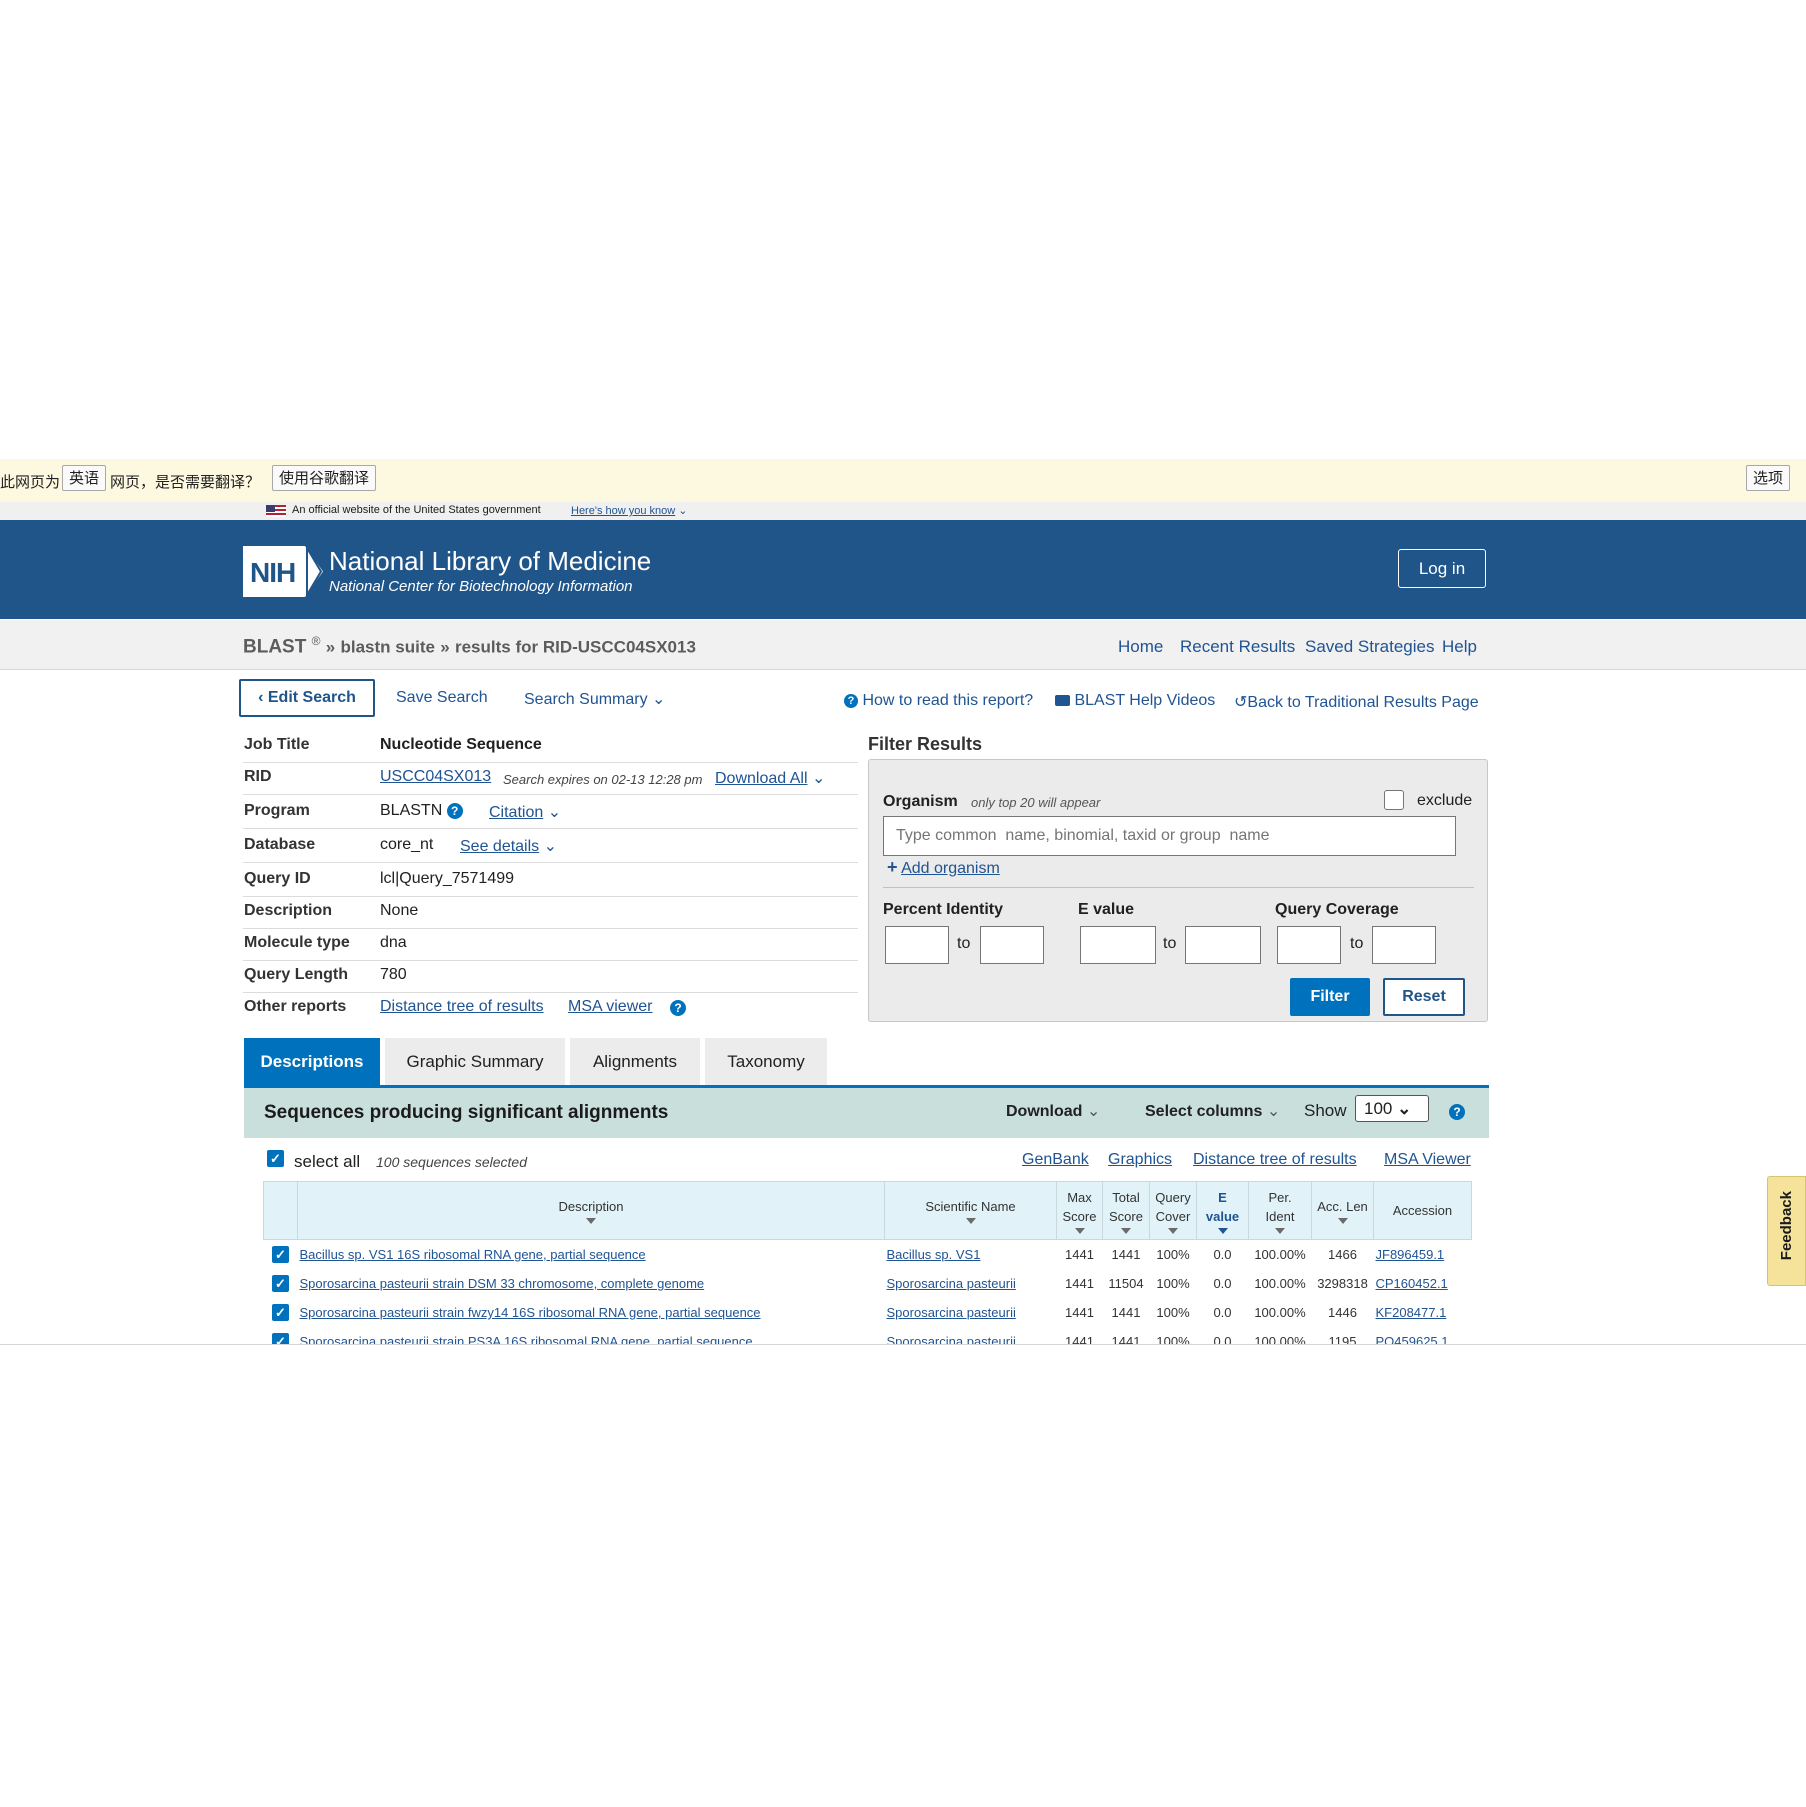 Image resolution: width=1806 pixels, height=1807 pixels. Describe the element at coordinates (1424, 997) in the screenshot. I see `reset-button: Reset` at that location.